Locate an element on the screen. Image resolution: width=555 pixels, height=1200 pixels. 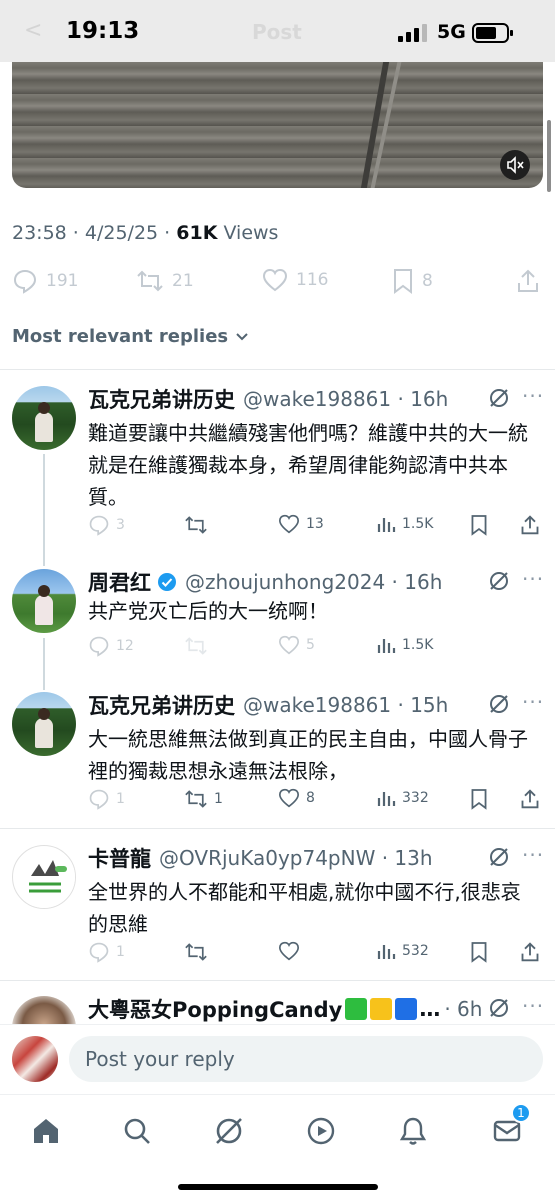
status-bar: < 19:13 Post 5G is located at coordinates (277, 31).